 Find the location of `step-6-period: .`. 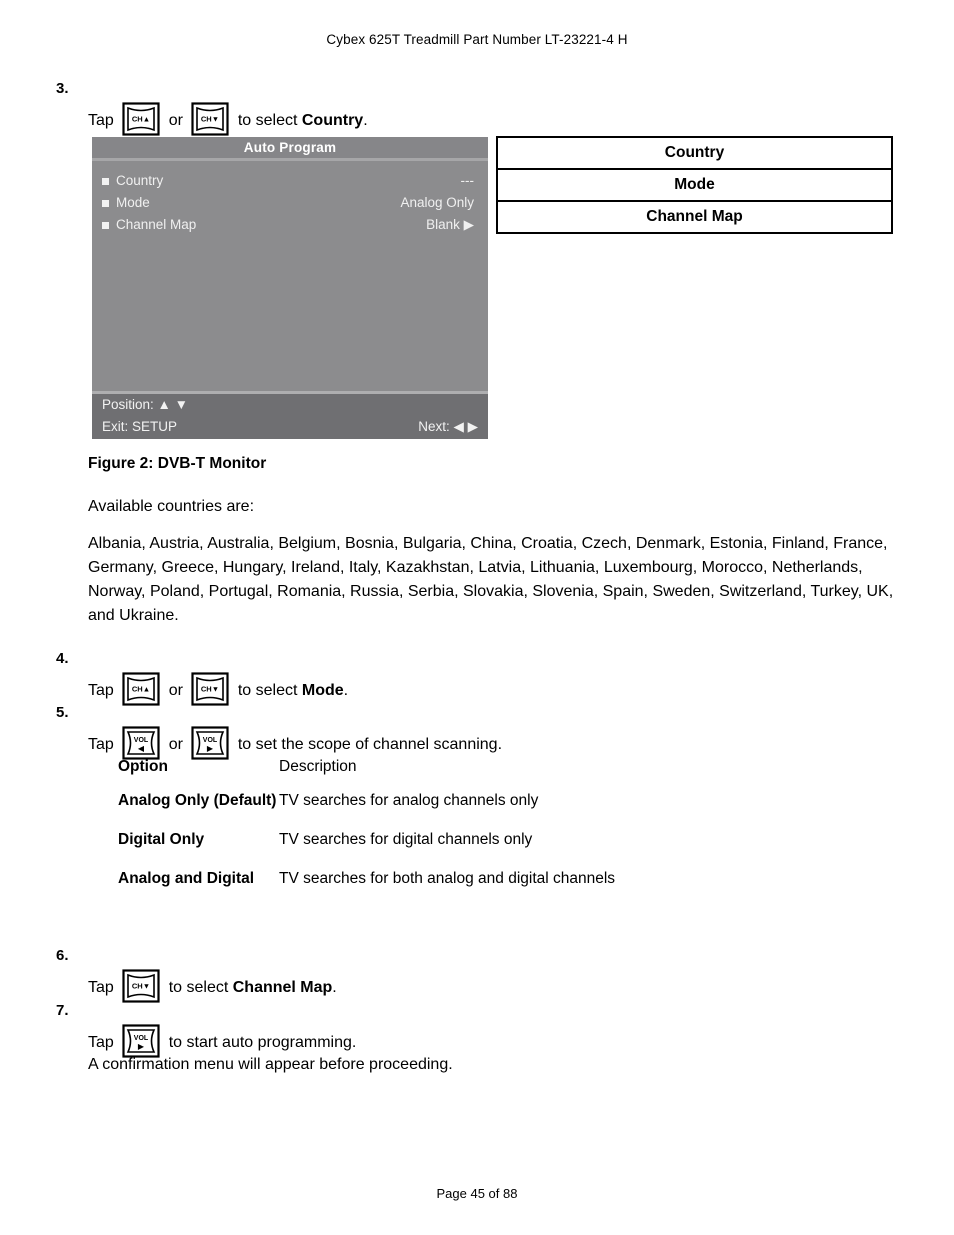

step-6-period: . is located at coordinates (334, 987).